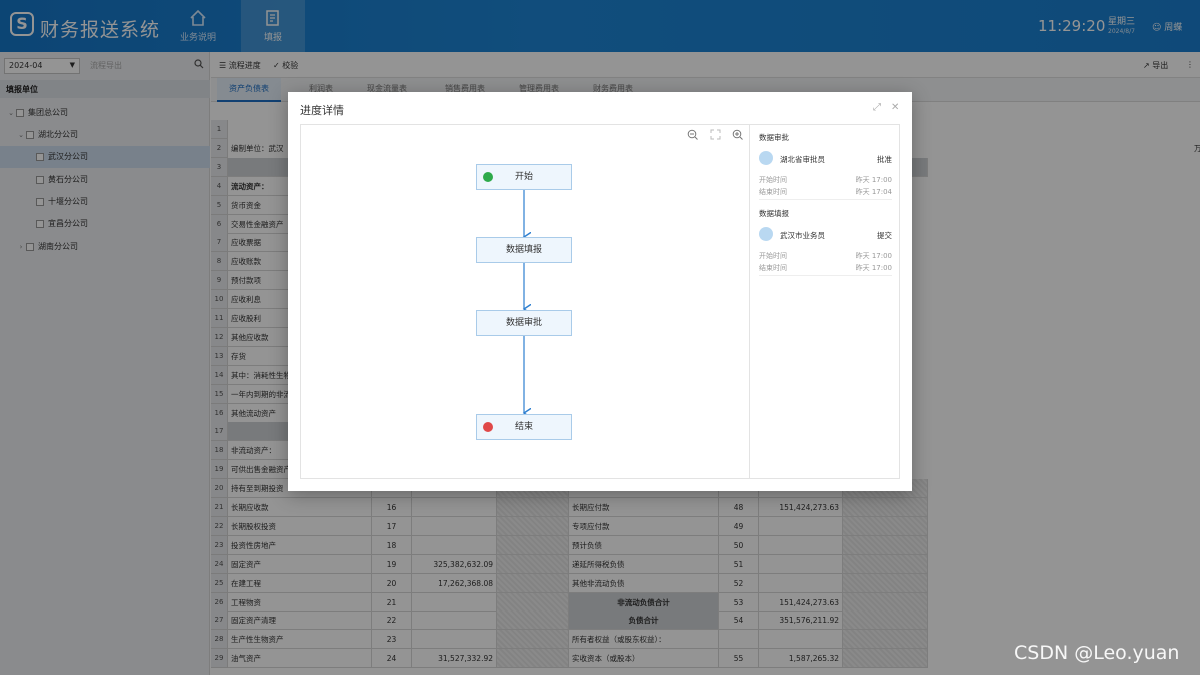 The width and height of the screenshot is (1200, 675). I want to click on node-label: 开始, so click(523, 177).